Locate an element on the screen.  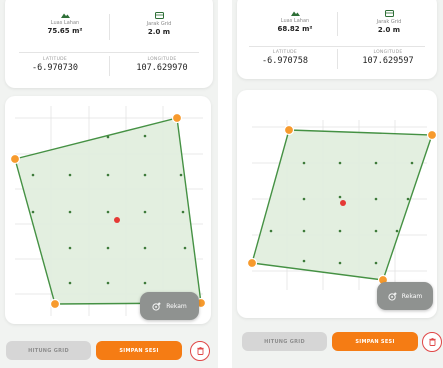
latitude-value: -6.970758 is located at coordinates (285, 61).